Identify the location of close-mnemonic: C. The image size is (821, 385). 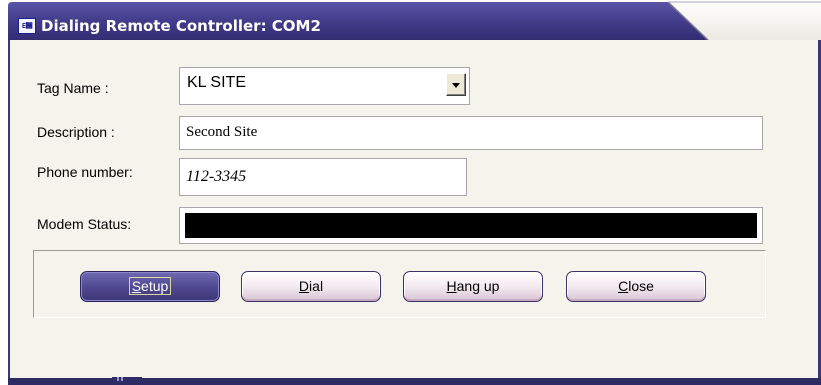
(623, 286).